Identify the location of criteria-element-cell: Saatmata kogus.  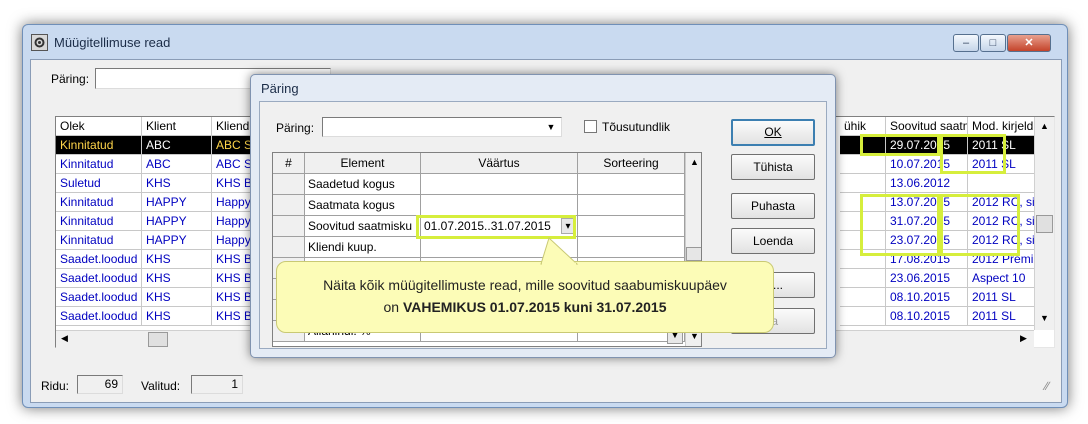
(363, 205).